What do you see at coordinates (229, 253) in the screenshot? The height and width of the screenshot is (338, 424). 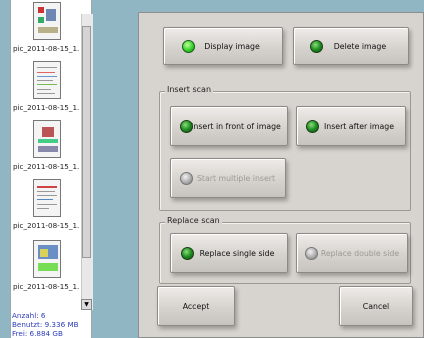 I see `replace-single-side-button: Replace single side` at bounding box center [229, 253].